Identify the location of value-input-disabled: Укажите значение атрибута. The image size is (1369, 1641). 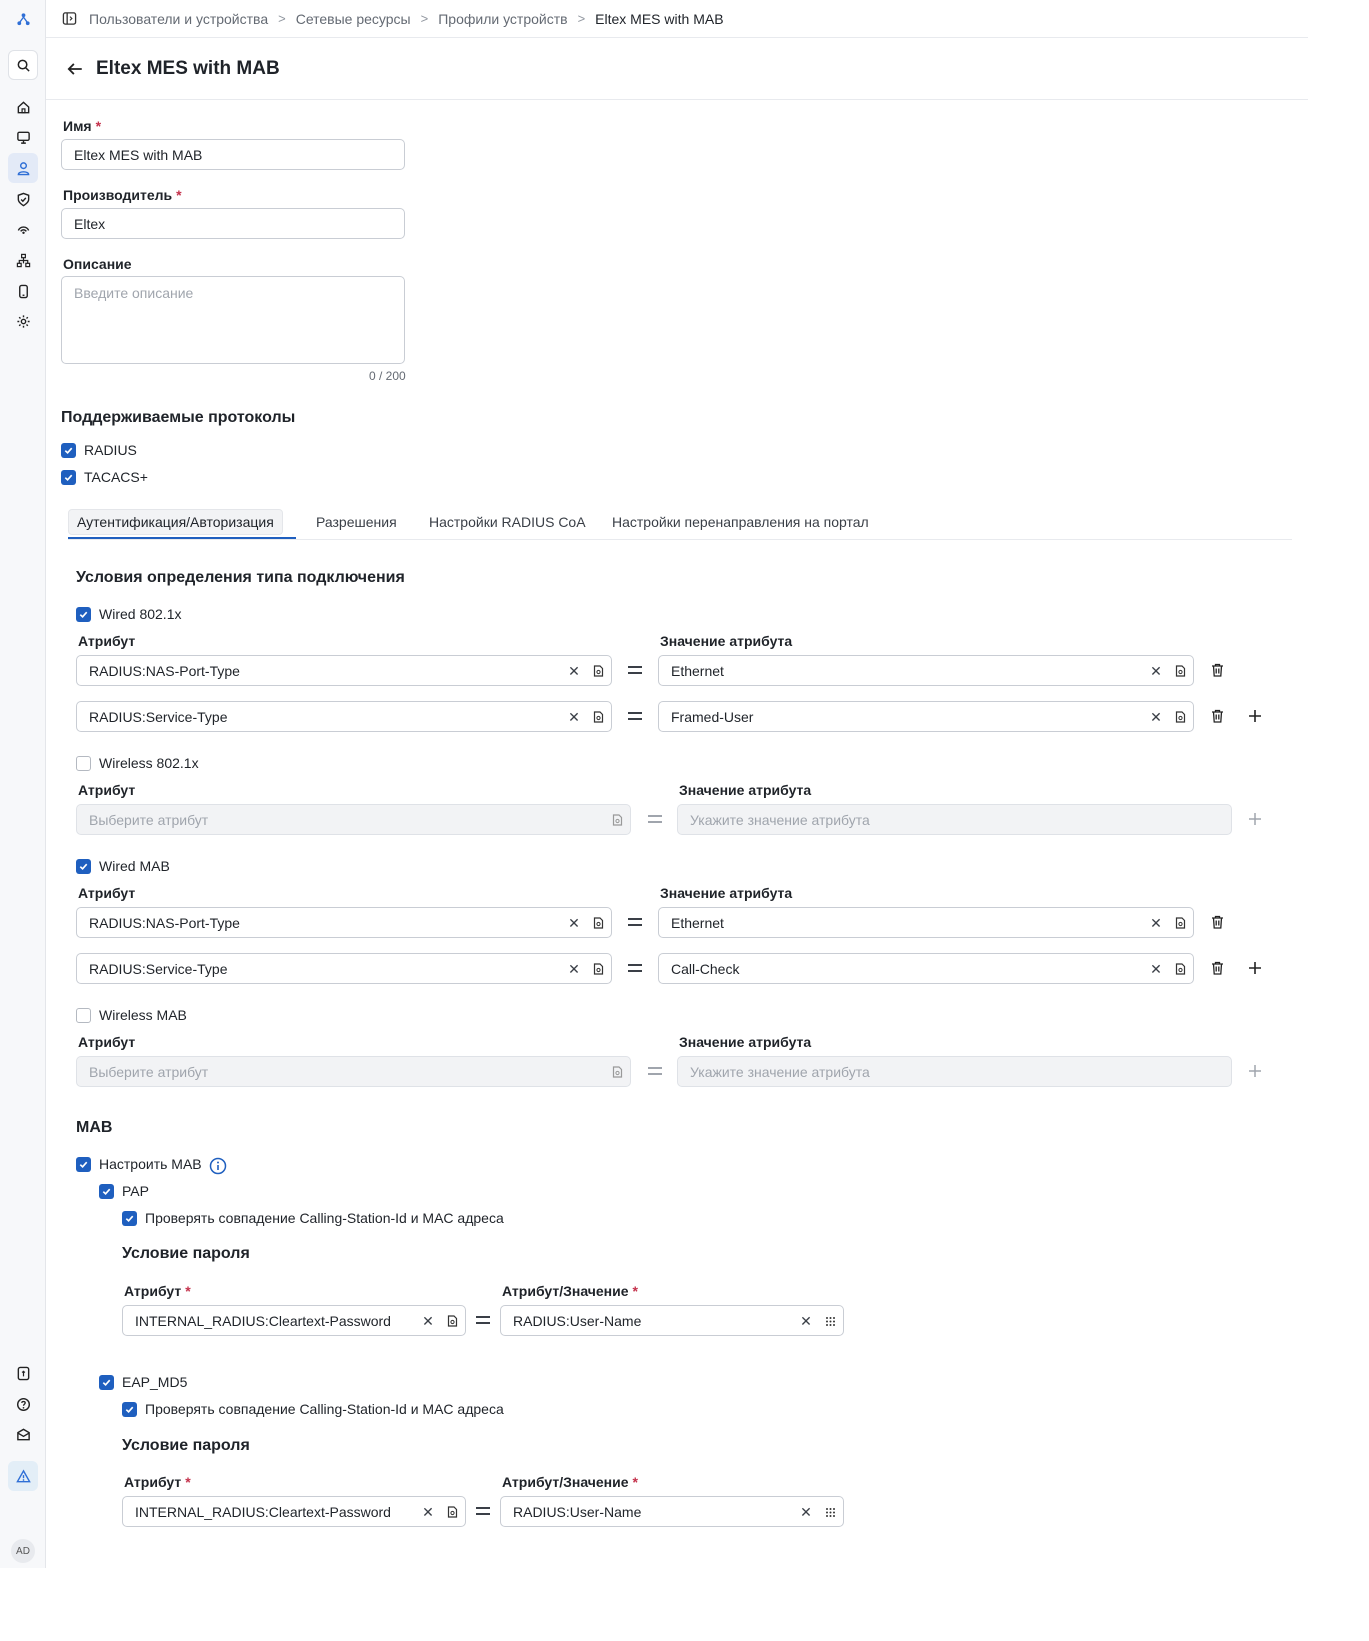
(954, 1071).